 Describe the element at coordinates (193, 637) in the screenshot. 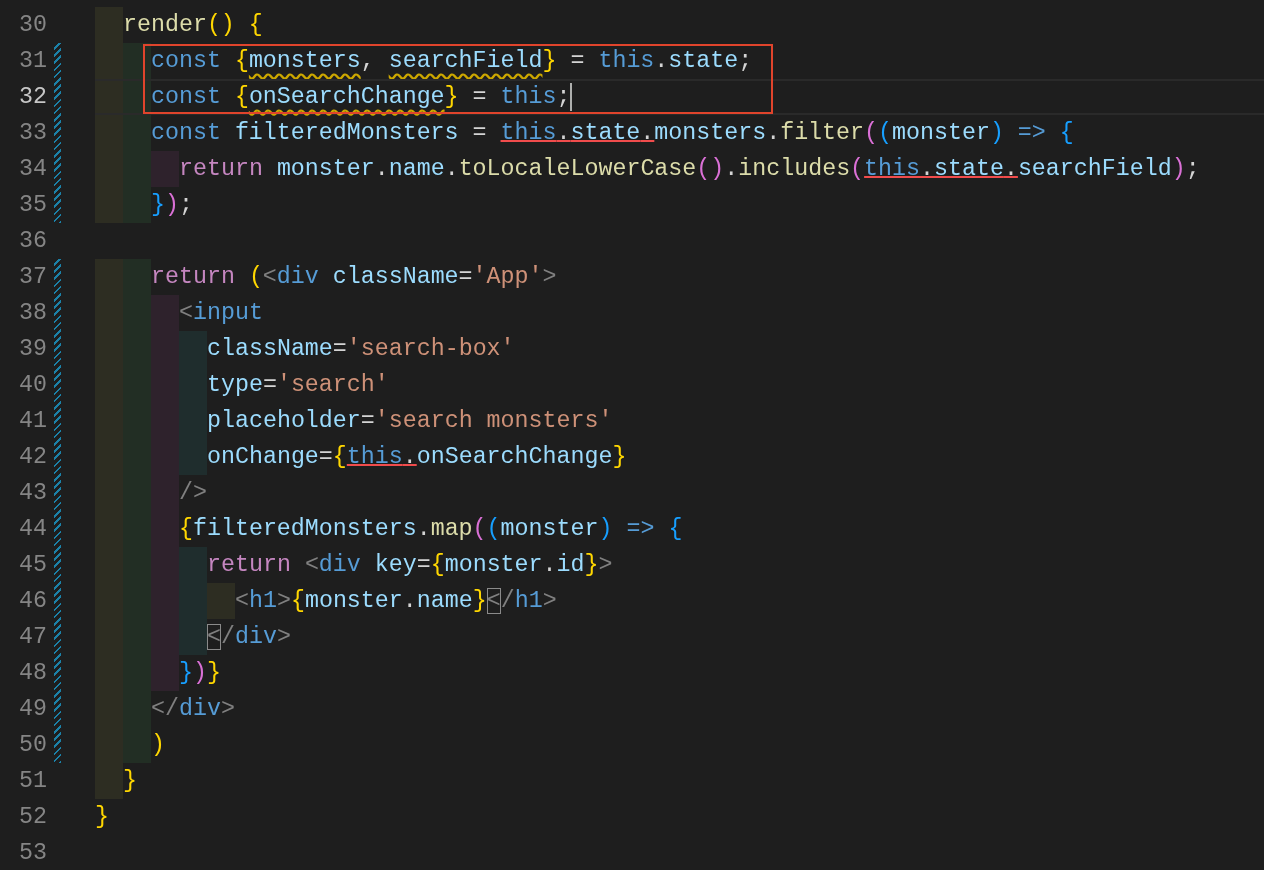

I see `indent-guide` at that location.